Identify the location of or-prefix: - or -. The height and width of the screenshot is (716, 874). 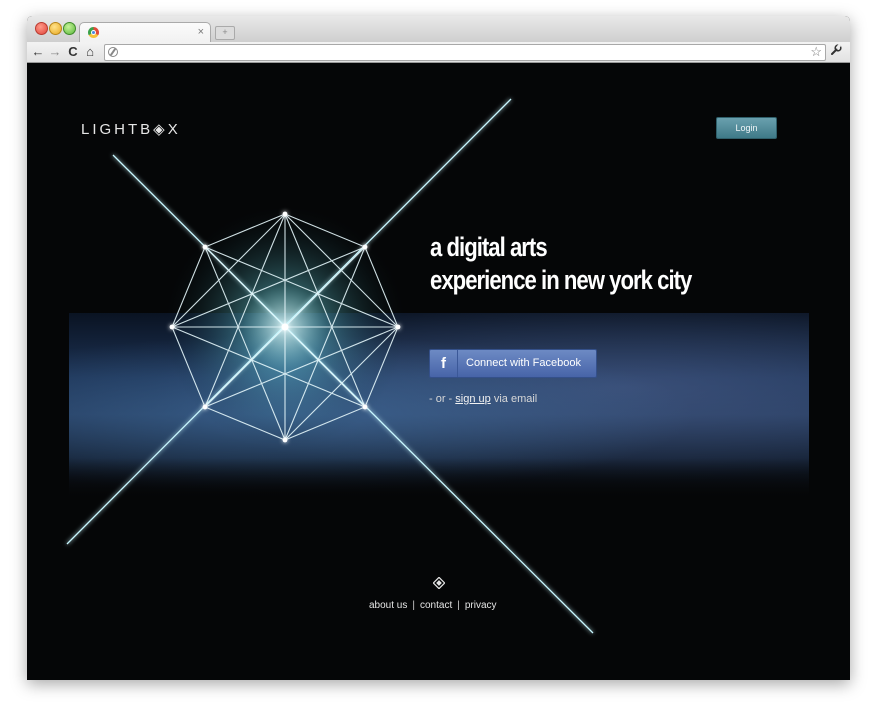
(441, 399).